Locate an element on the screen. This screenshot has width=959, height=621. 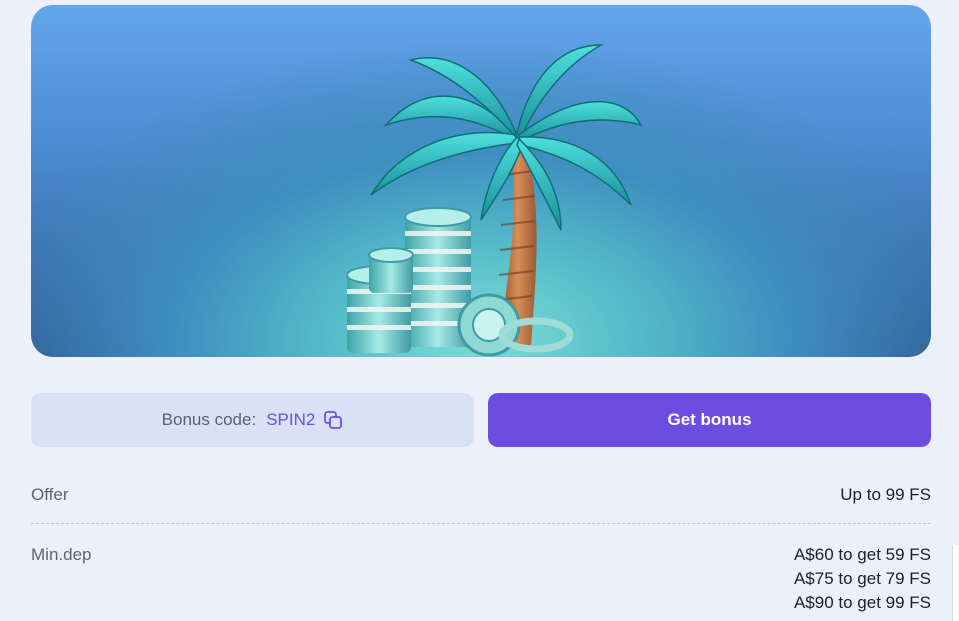
get-bonus-button: Get bonus is located at coordinates (709, 420).